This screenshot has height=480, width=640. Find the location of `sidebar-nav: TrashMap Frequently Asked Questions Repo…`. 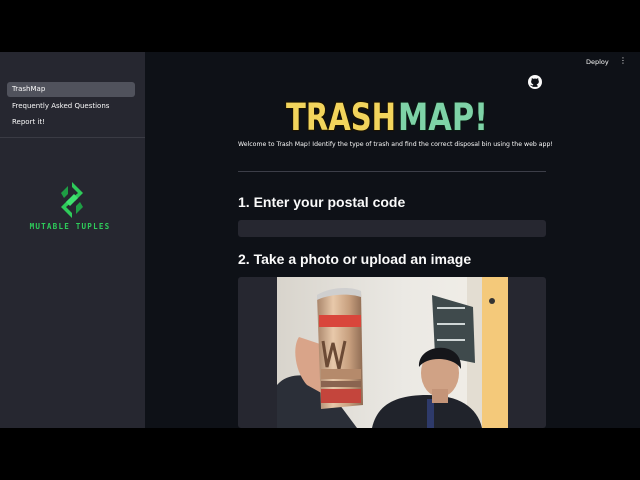

sidebar-nav: TrashMap Frequently Asked Questions Repo… is located at coordinates (71, 107).